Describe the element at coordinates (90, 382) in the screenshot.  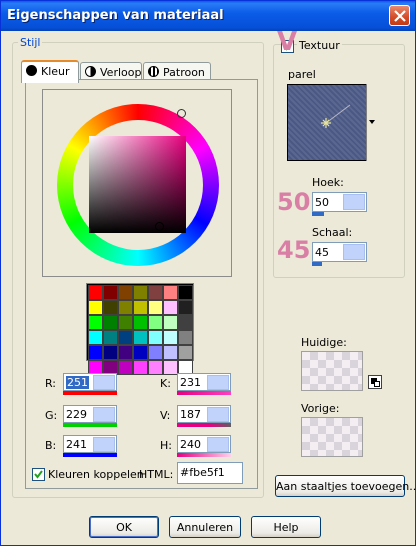
I see `r-field: 251` at that location.